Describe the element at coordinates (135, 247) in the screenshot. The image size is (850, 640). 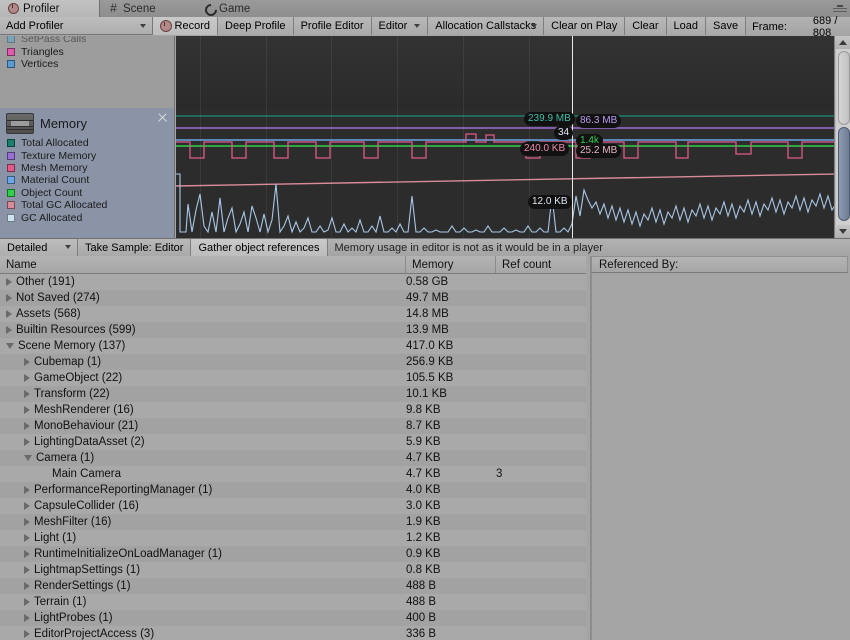
I see `take-sample-button: Take Sample: Editor` at that location.